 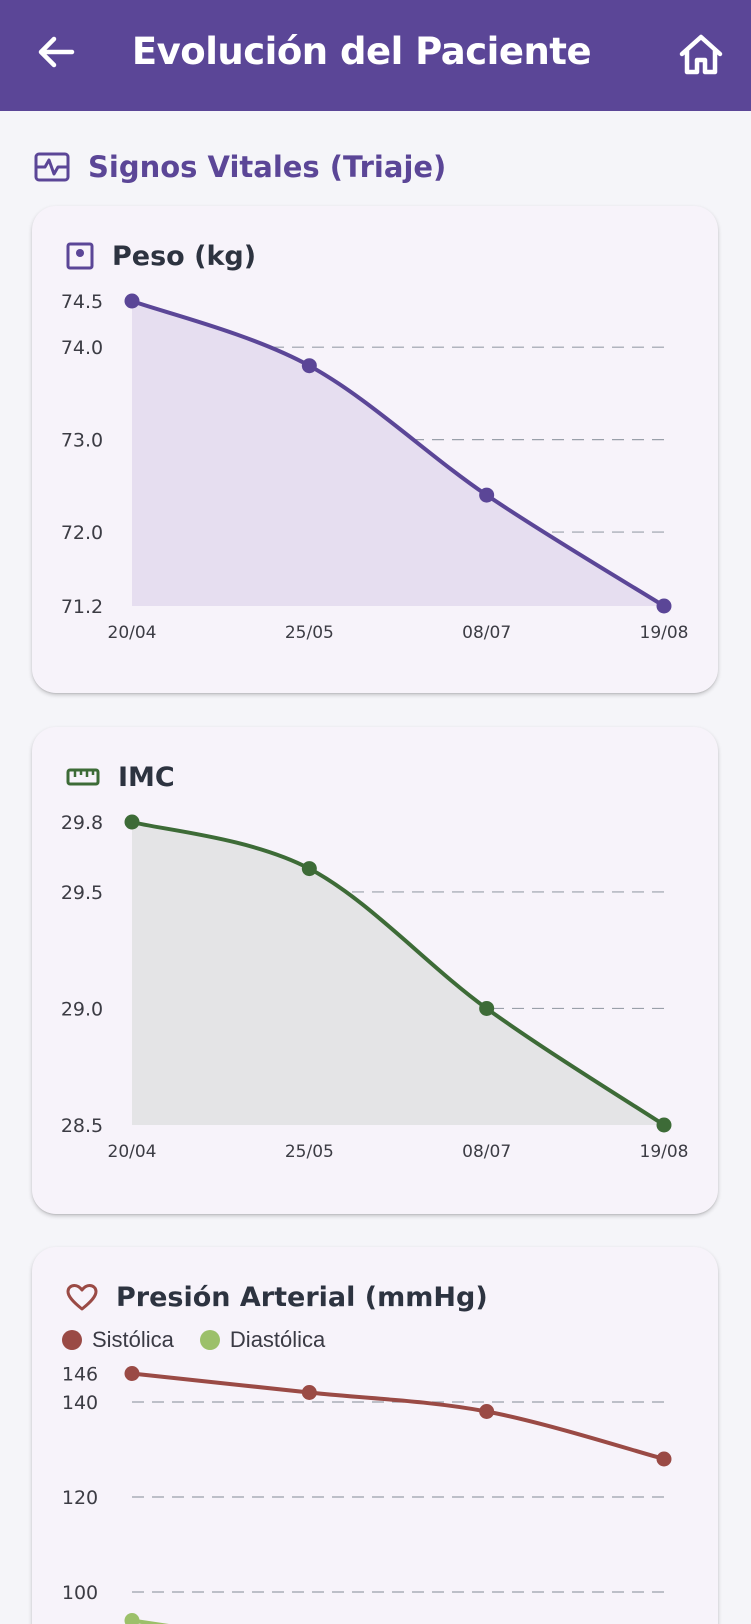 I want to click on app-bar: Evolución del Paciente, so click(x=375, y=55).